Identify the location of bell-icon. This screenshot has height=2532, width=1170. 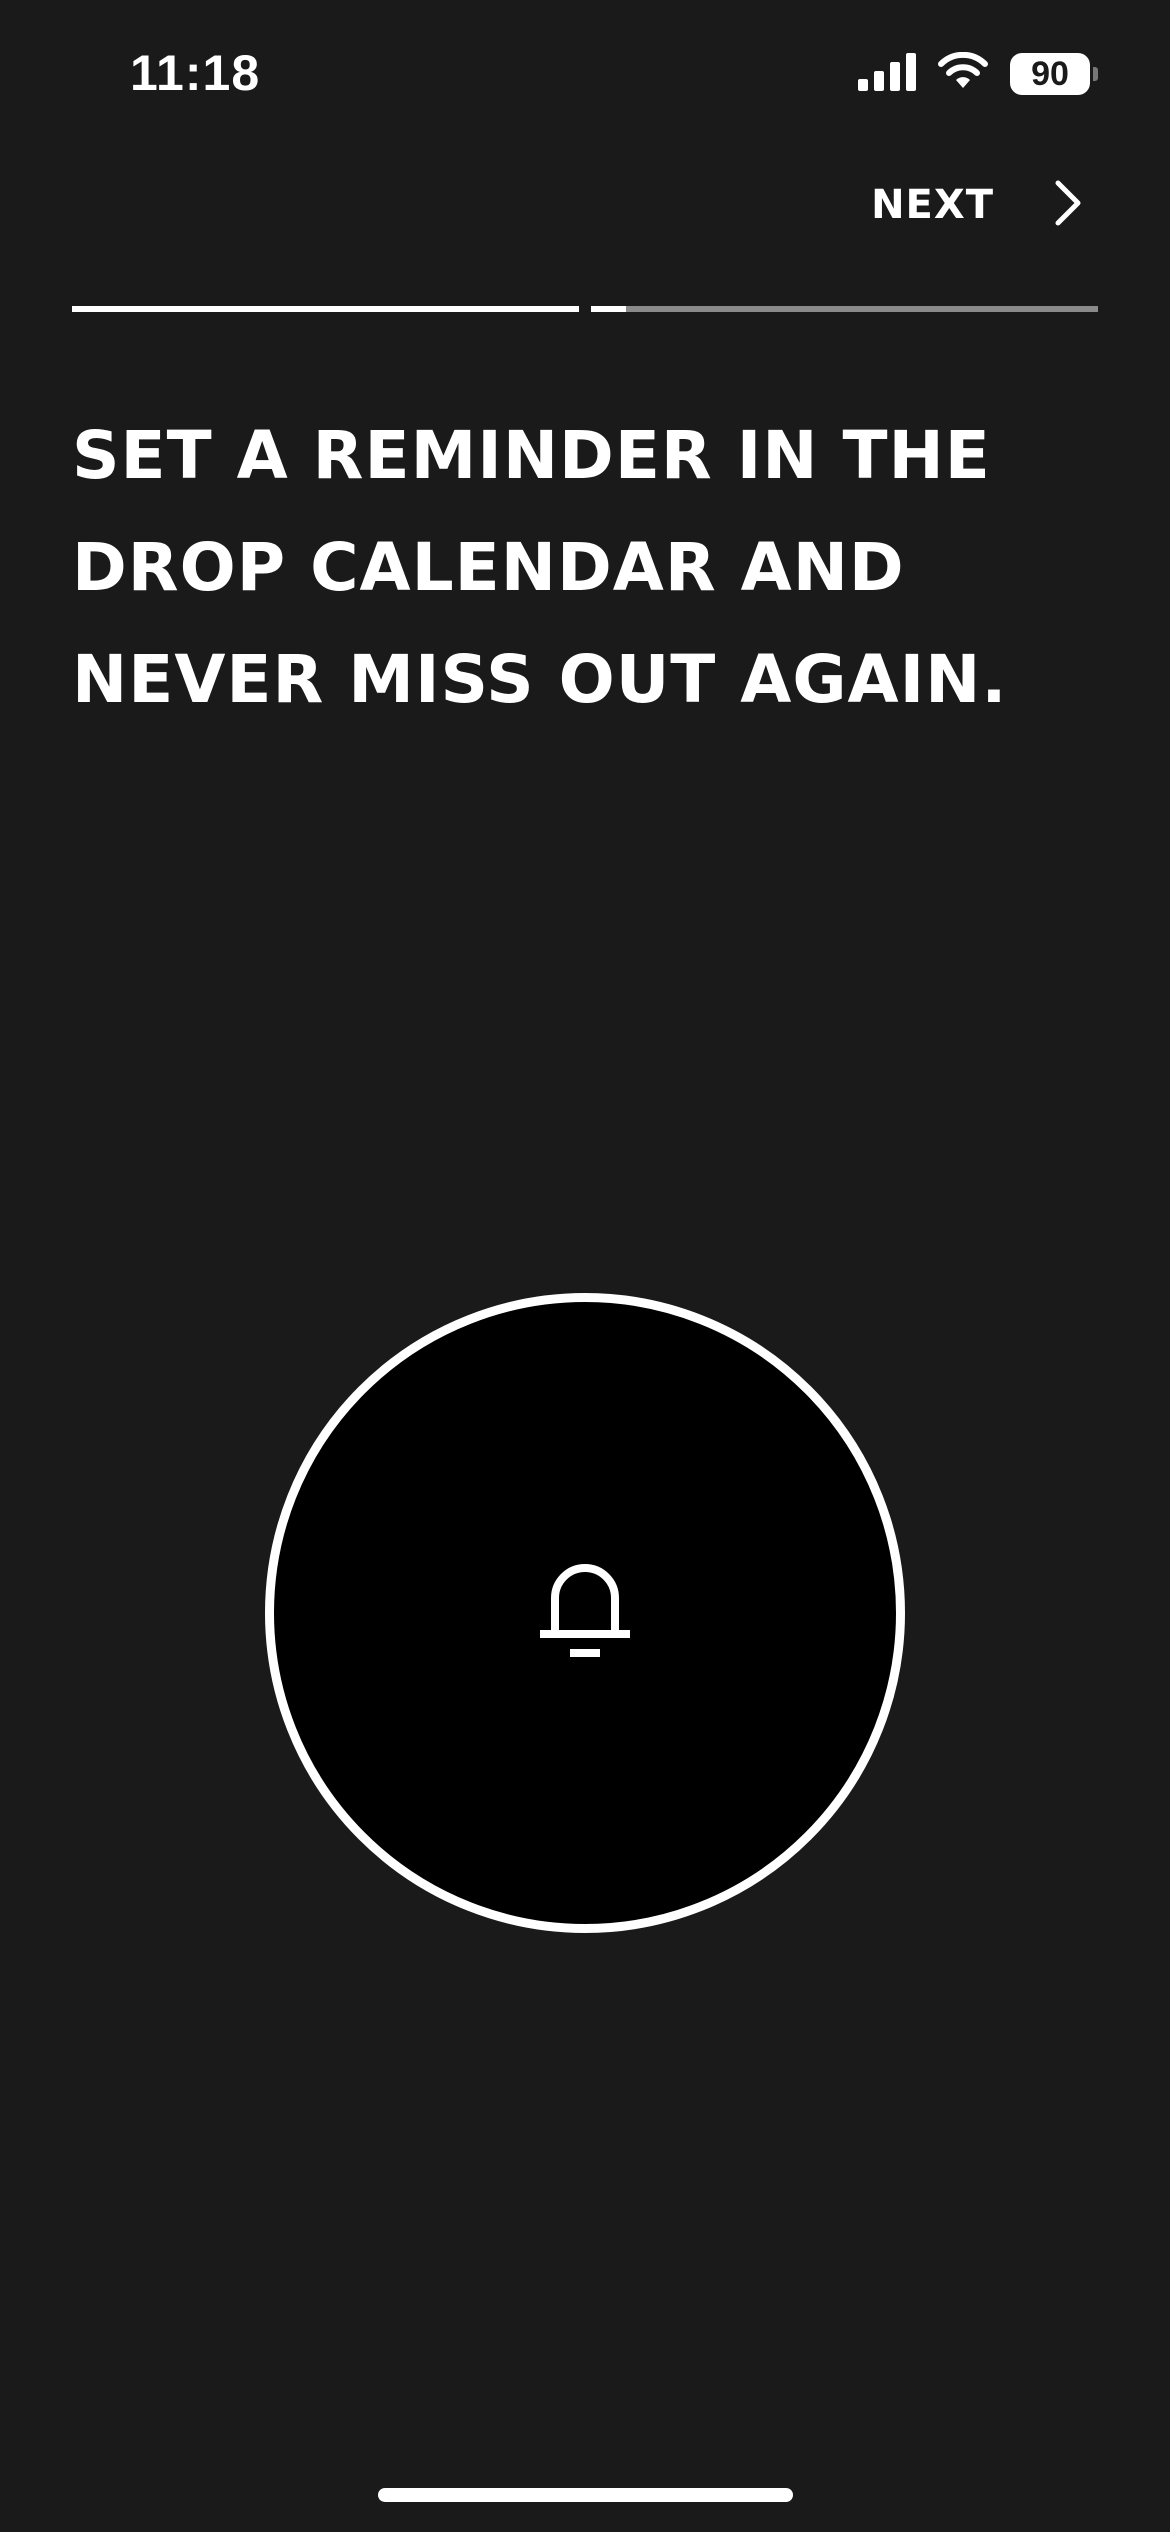
(585, 1613).